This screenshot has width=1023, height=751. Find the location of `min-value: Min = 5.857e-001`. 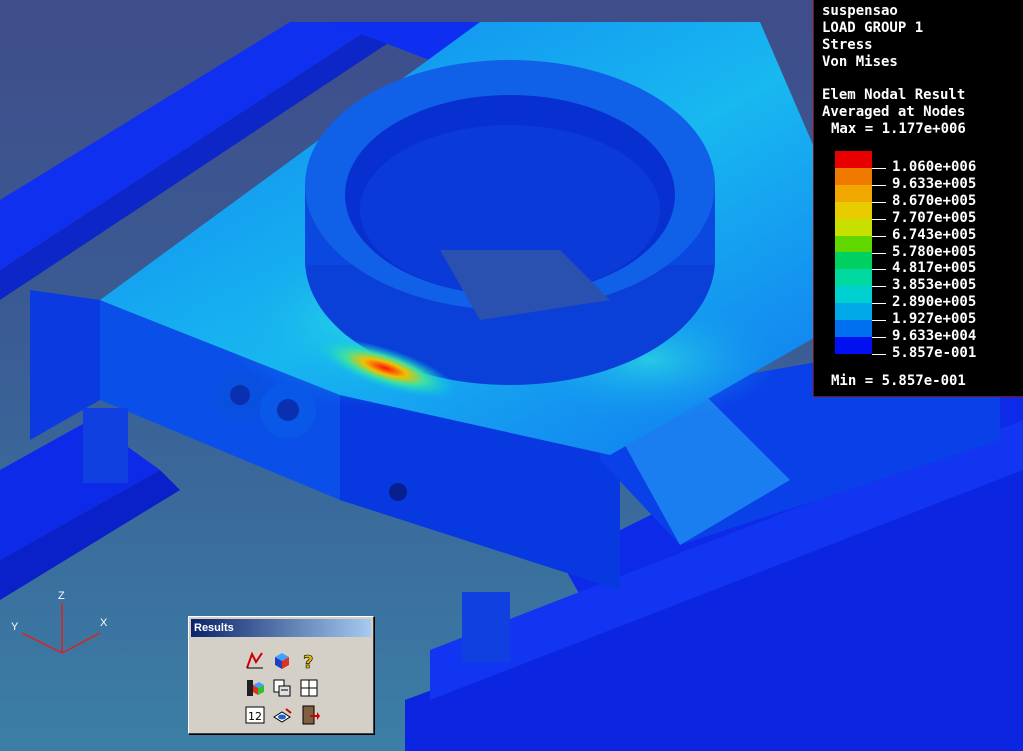

min-value: Min = 5.857e-001 is located at coordinates (898, 381).